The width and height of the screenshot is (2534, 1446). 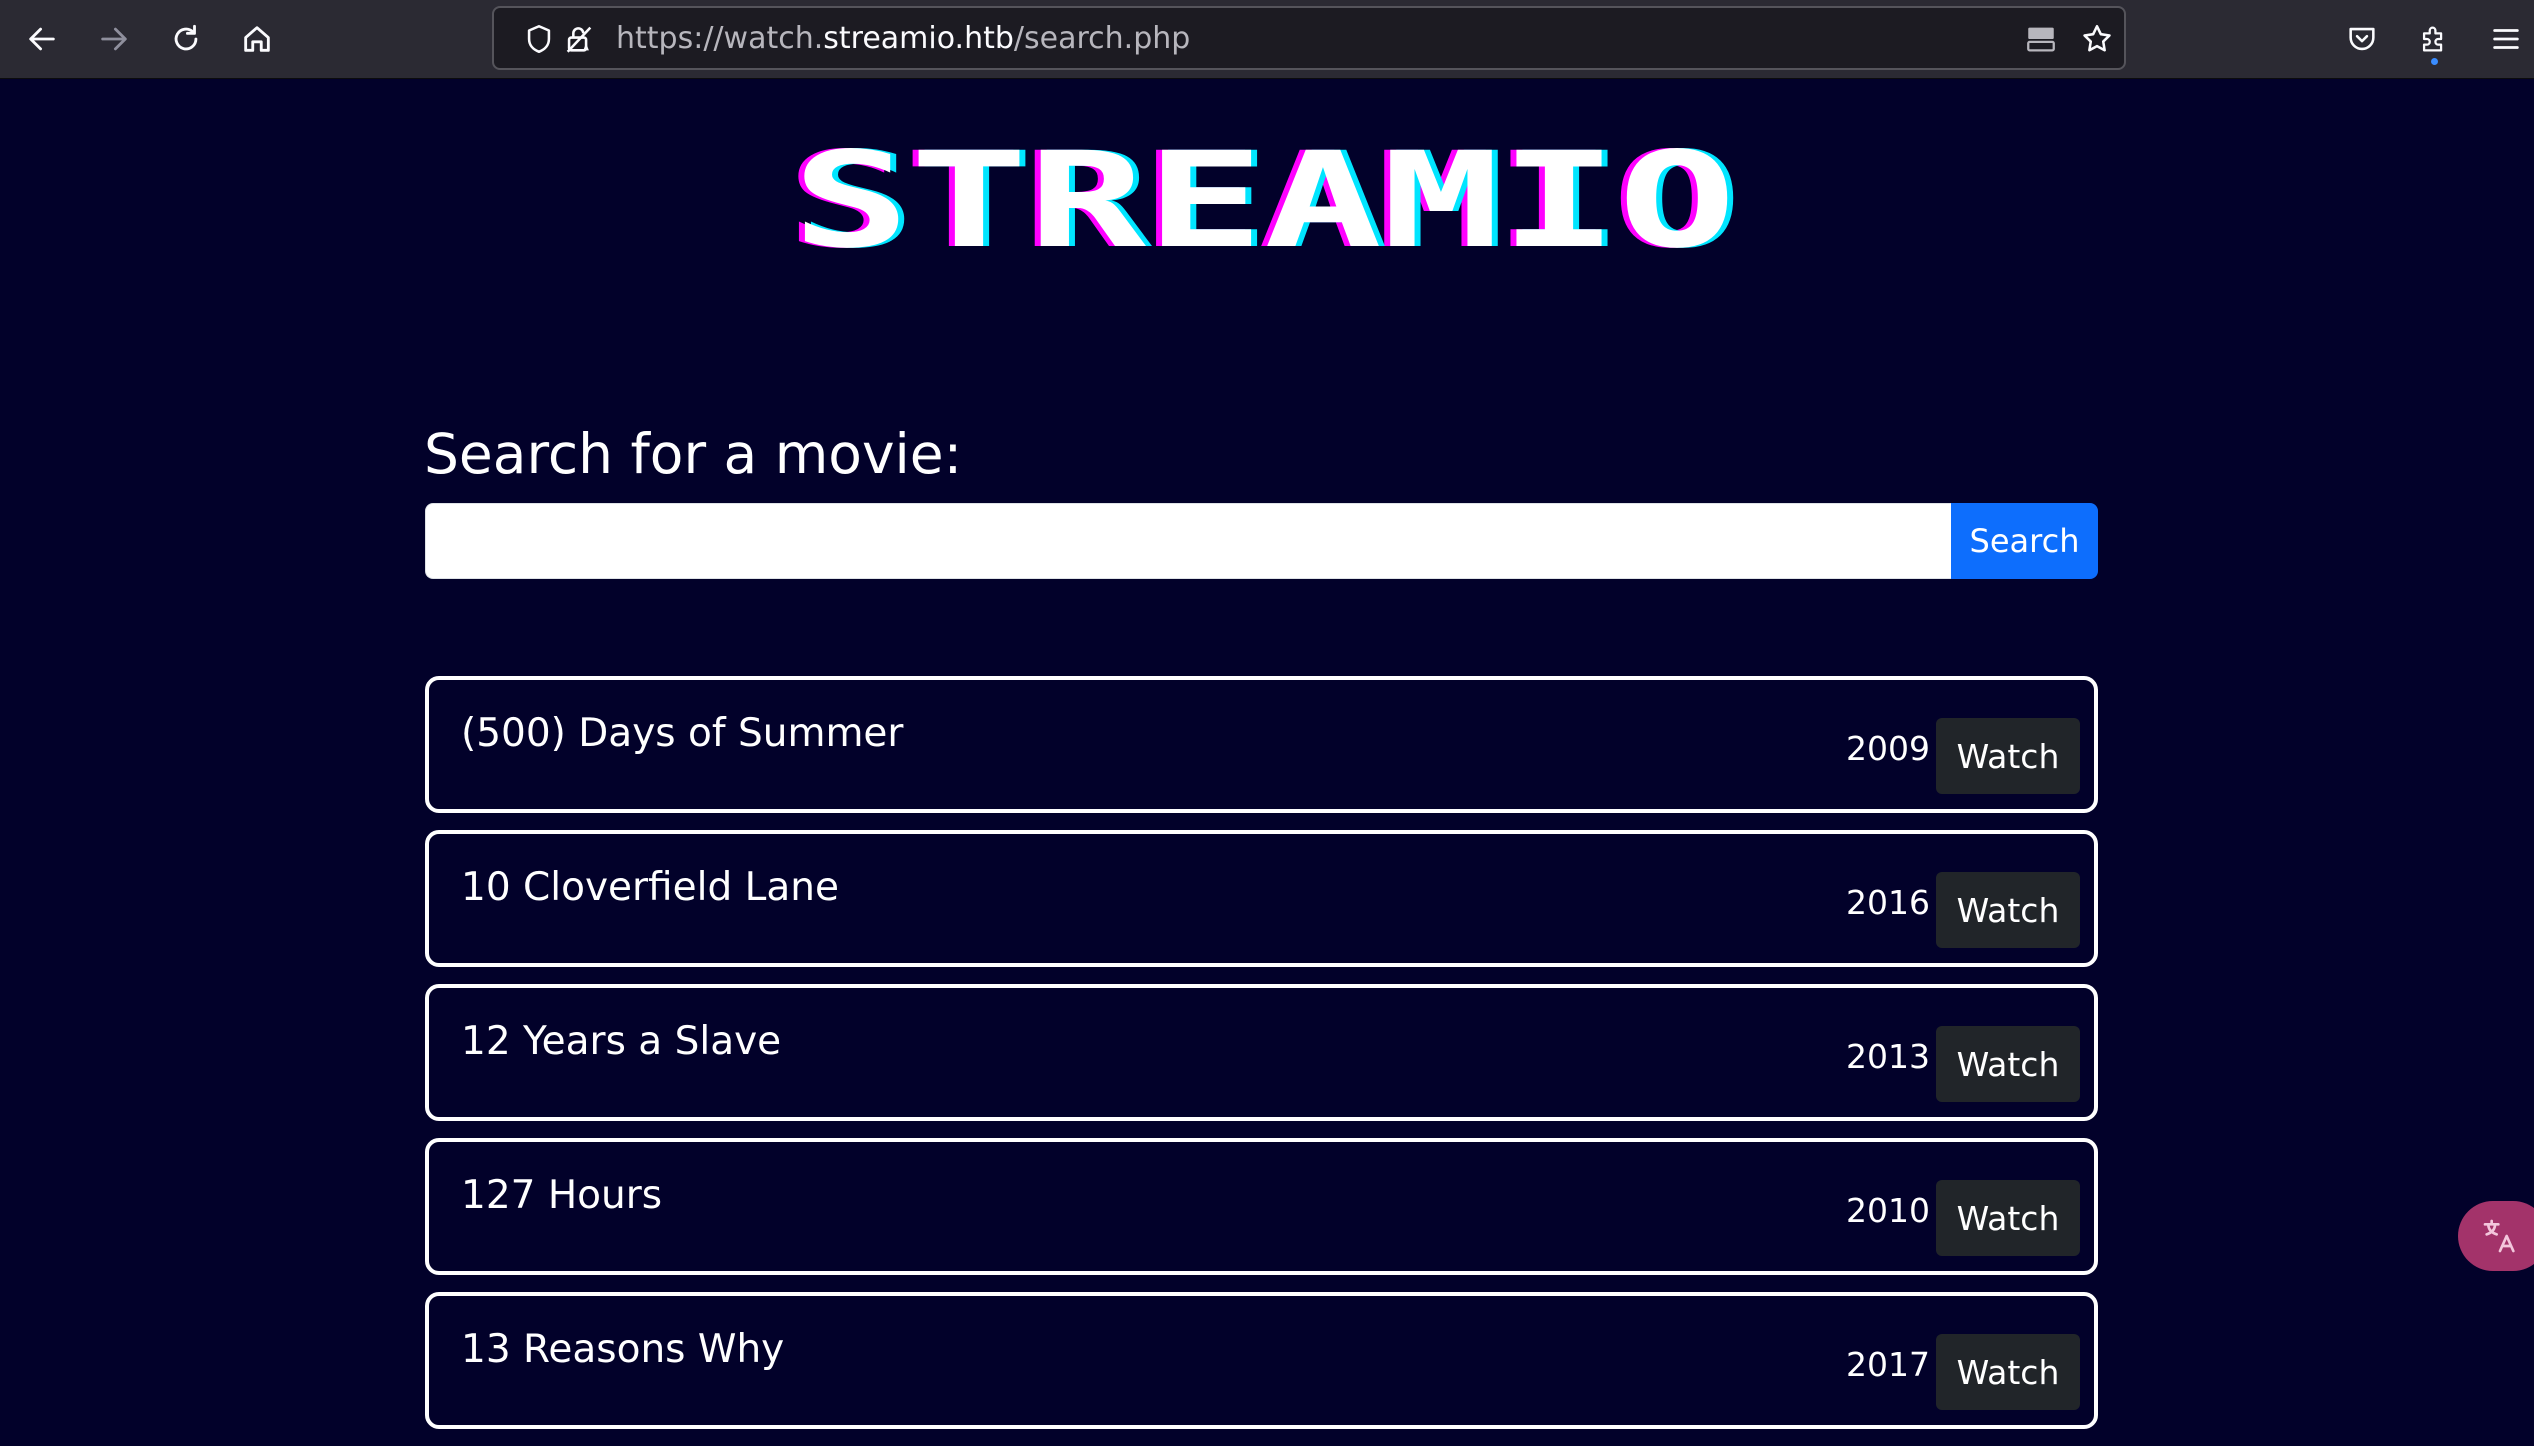 I want to click on pocket-button, so click(x=2362, y=39).